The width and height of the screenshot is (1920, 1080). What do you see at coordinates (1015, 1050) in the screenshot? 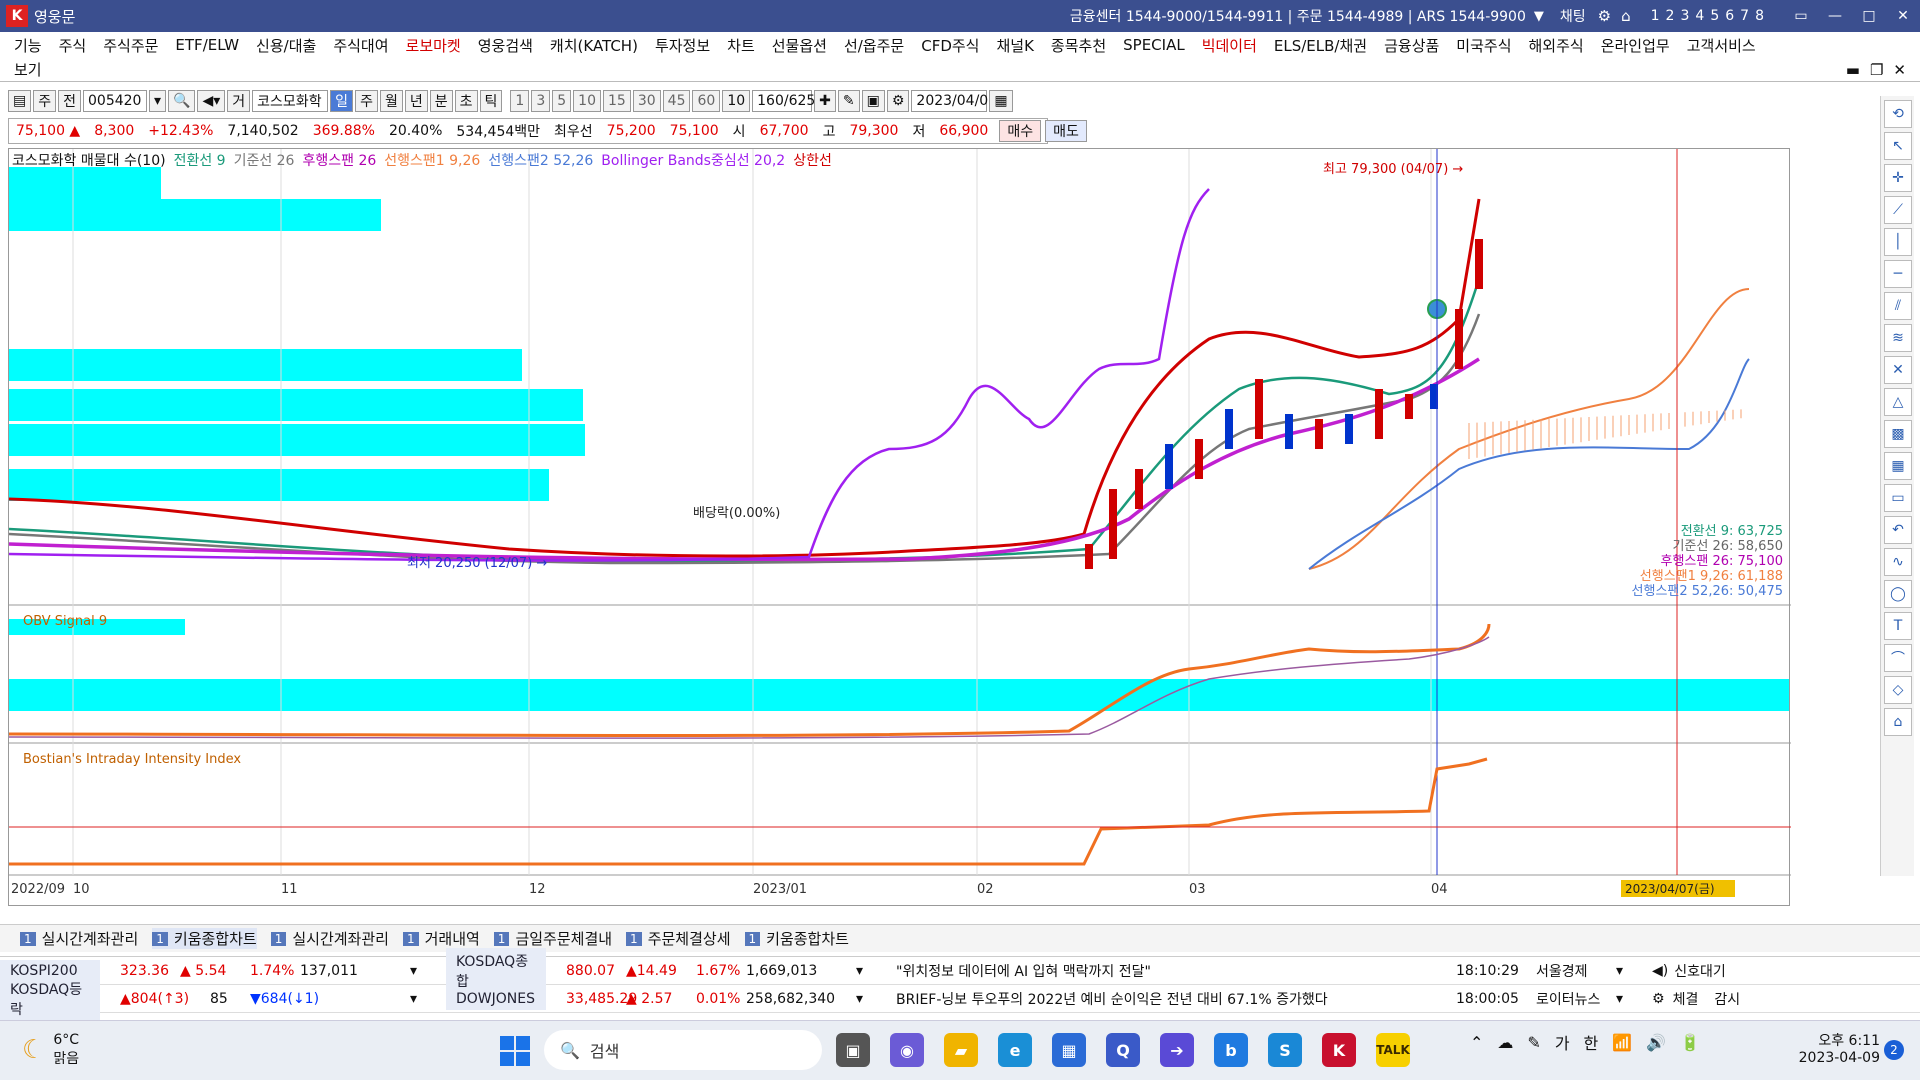
I see `edge-icon: e` at bounding box center [1015, 1050].